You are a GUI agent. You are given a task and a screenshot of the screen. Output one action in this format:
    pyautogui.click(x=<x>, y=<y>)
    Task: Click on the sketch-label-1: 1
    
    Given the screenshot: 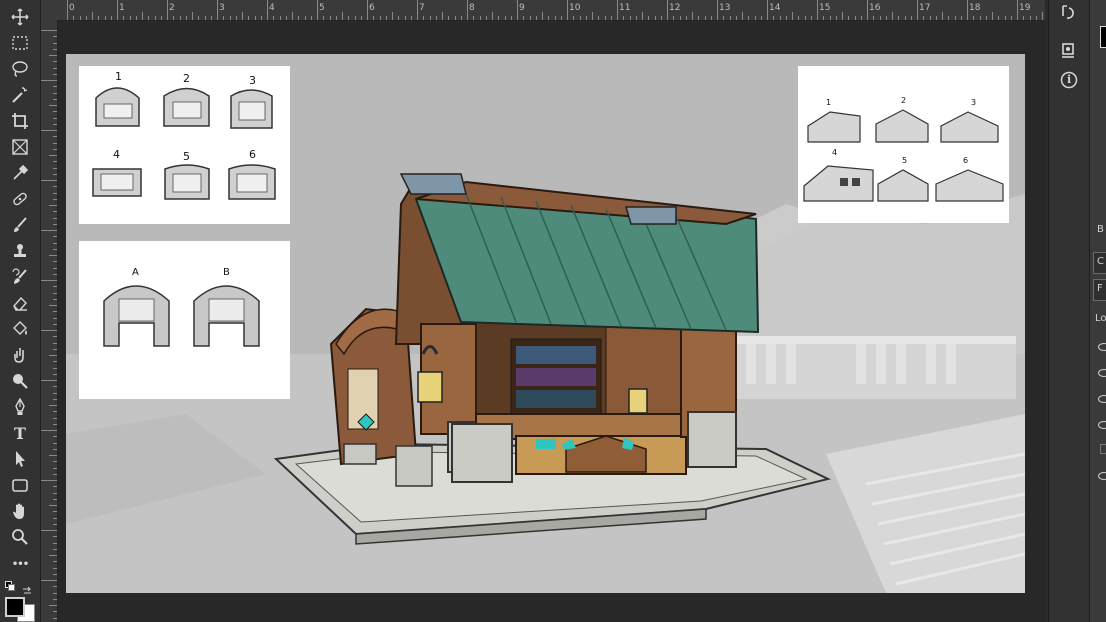 What is the action you would take?
    pyautogui.click(x=118, y=76)
    